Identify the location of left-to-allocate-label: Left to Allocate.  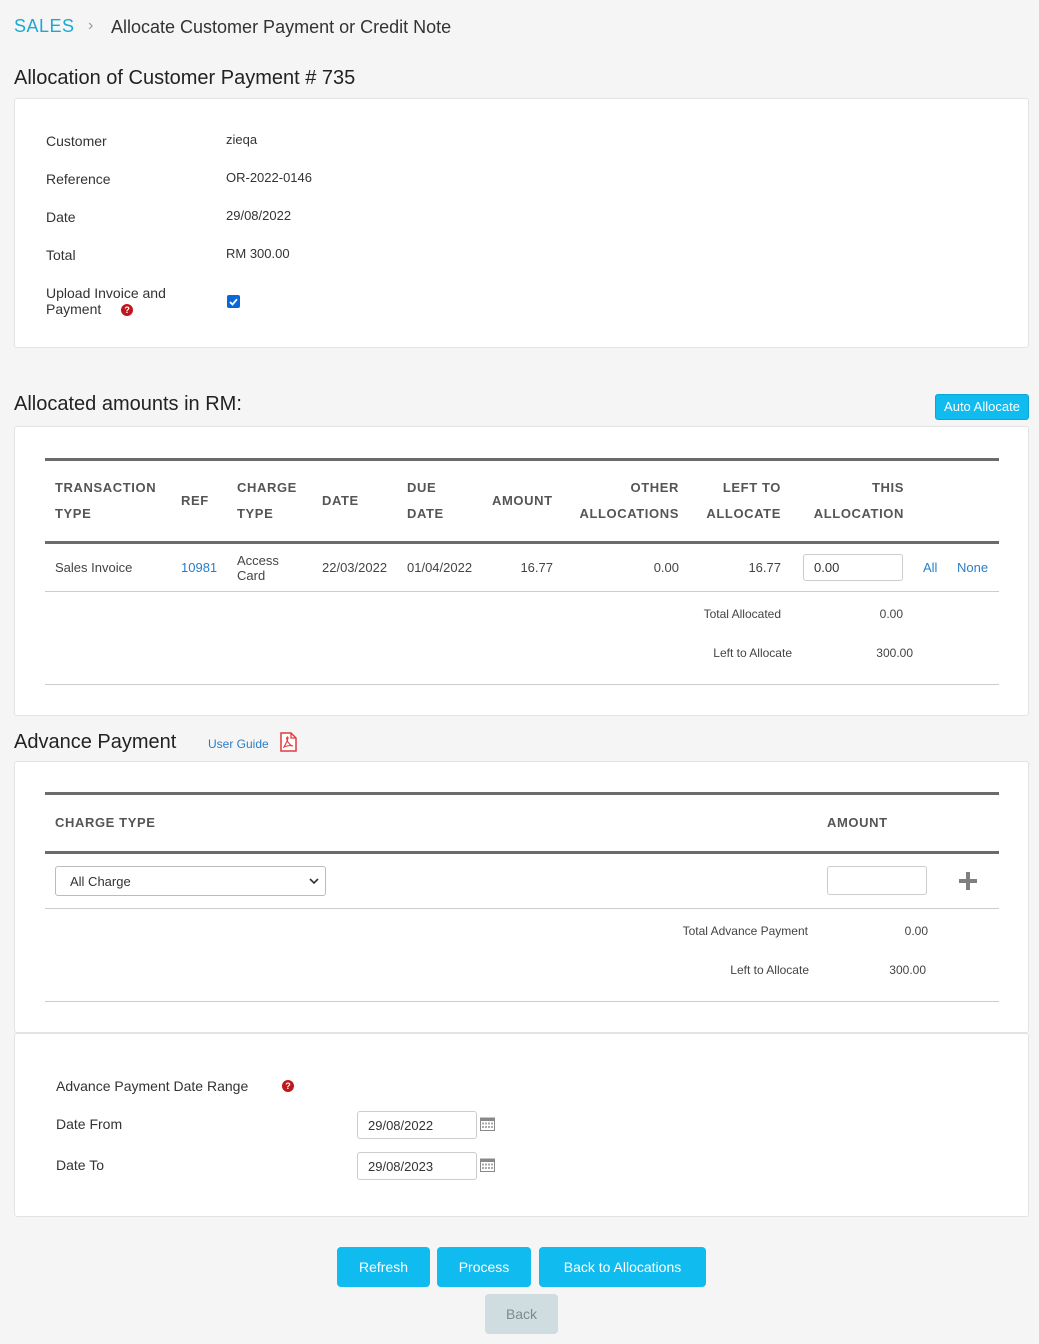
(752, 653).